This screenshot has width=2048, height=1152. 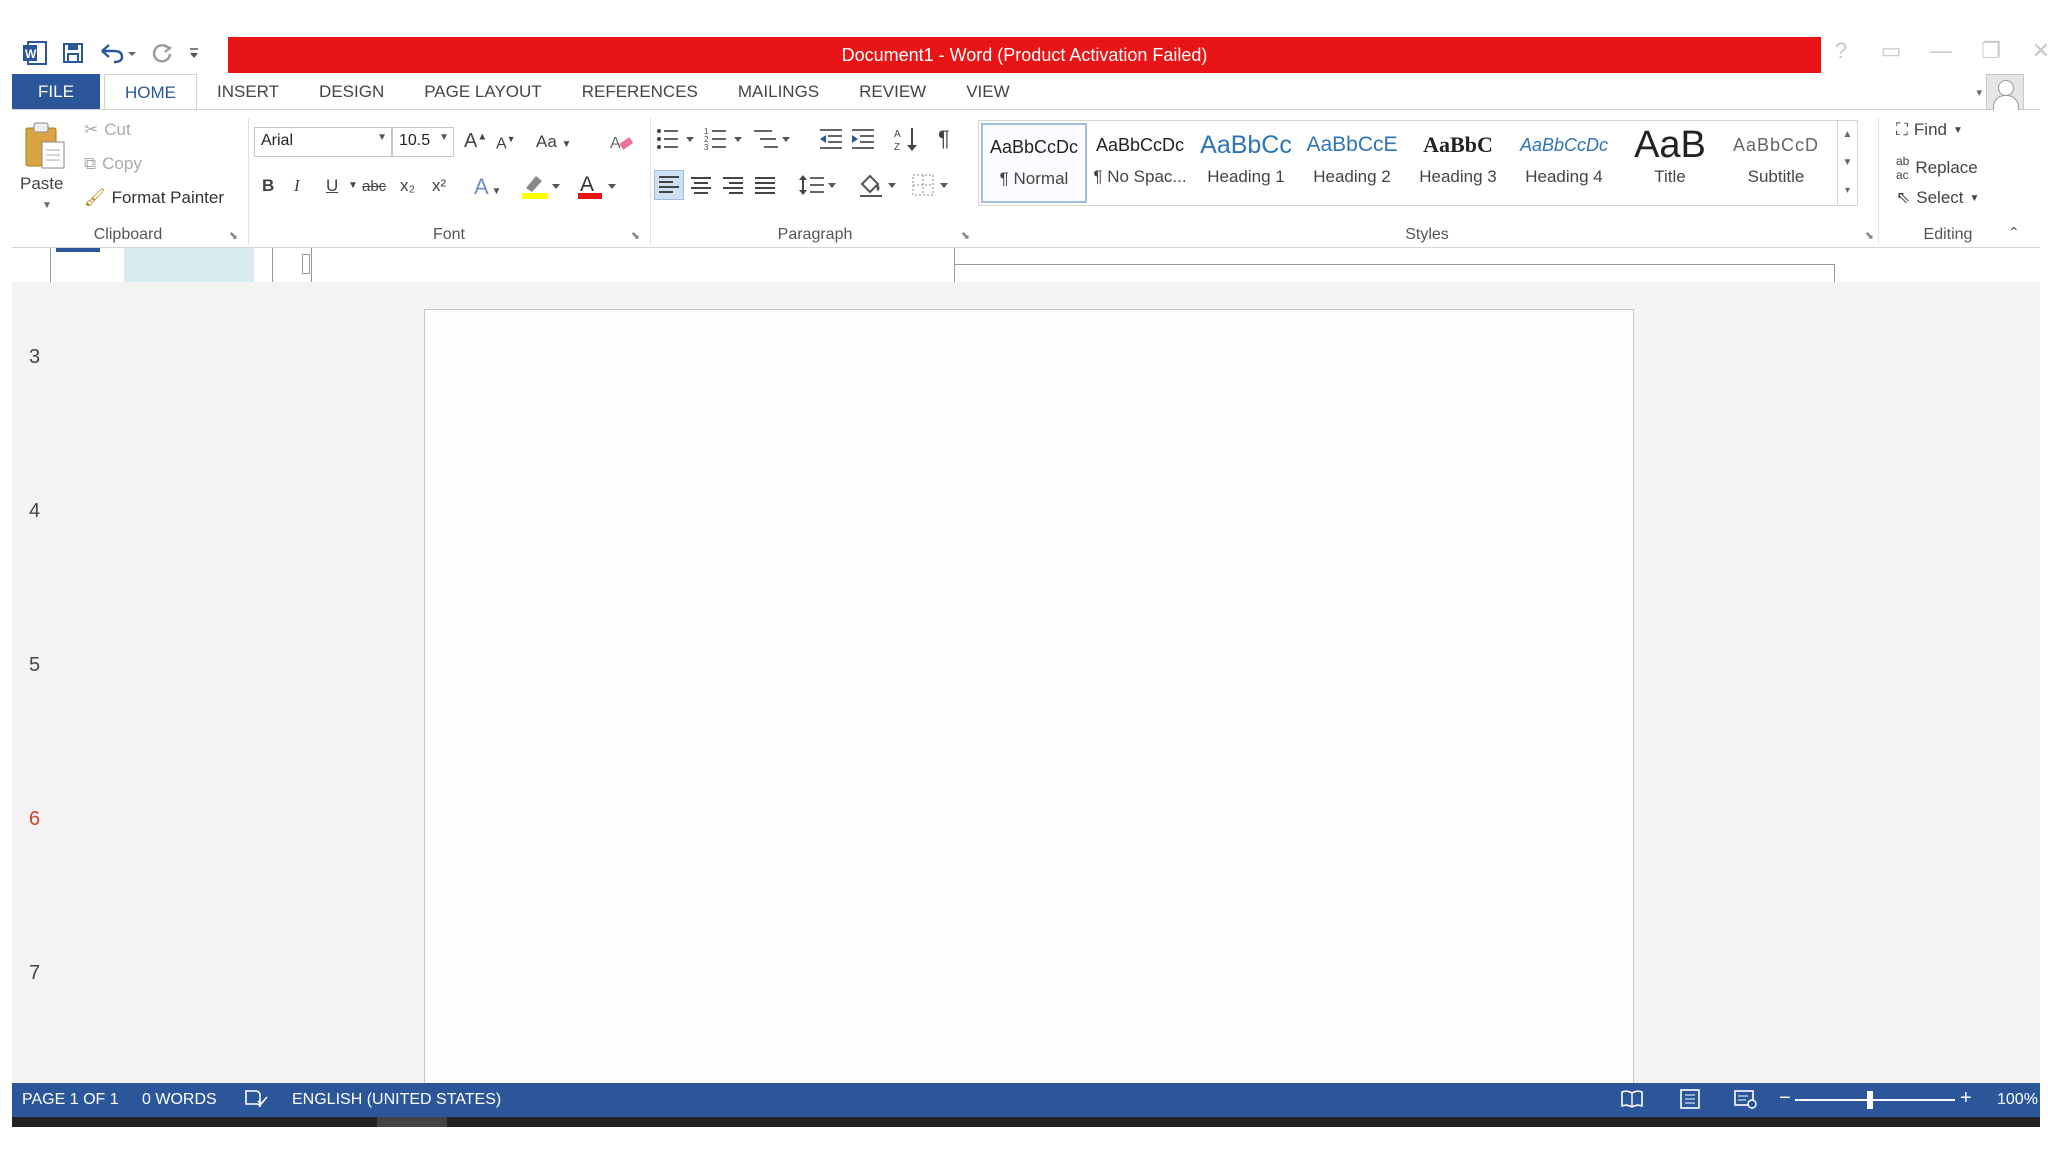 What do you see at coordinates (1937, 168) in the screenshot?
I see `replace-button: ab ac Replace` at bounding box center [1937, 168].